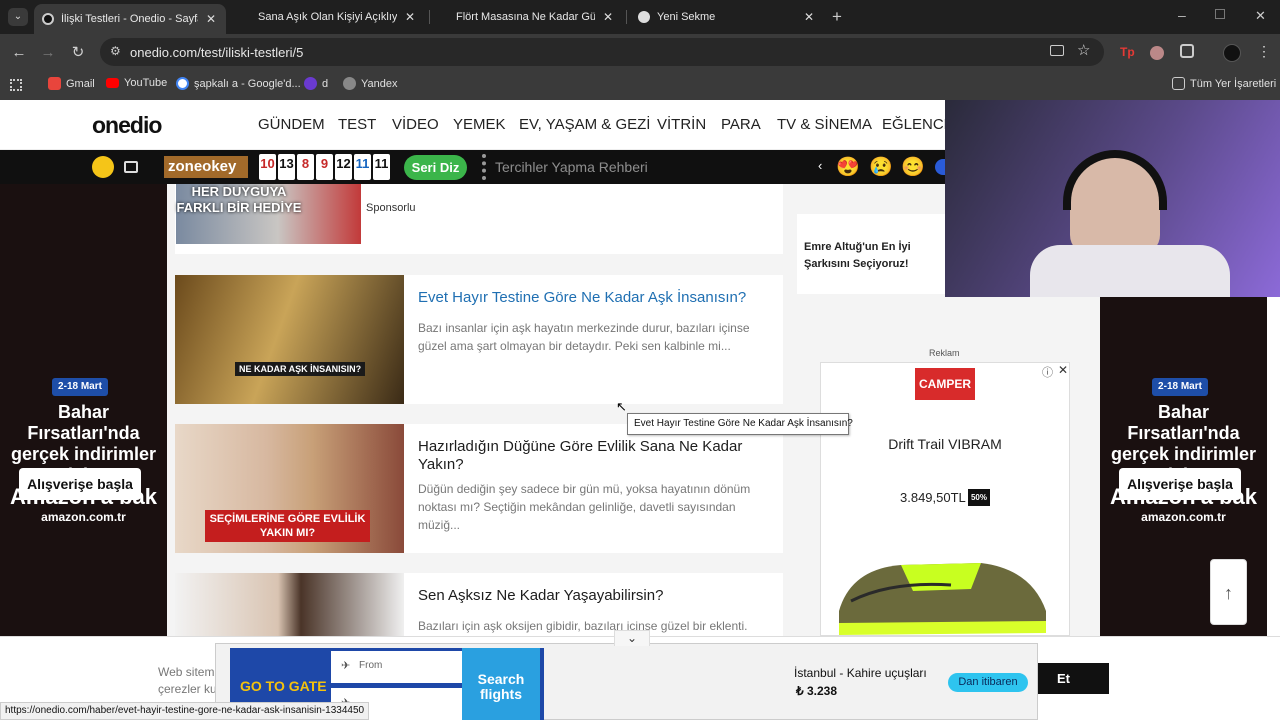 Image resolution: width=1280 pixels, height=720 pixels. What do you see at coordinates (940, 167) in the screenshot?
I see `emoji-more-icon` at bounding box center [940, 167].